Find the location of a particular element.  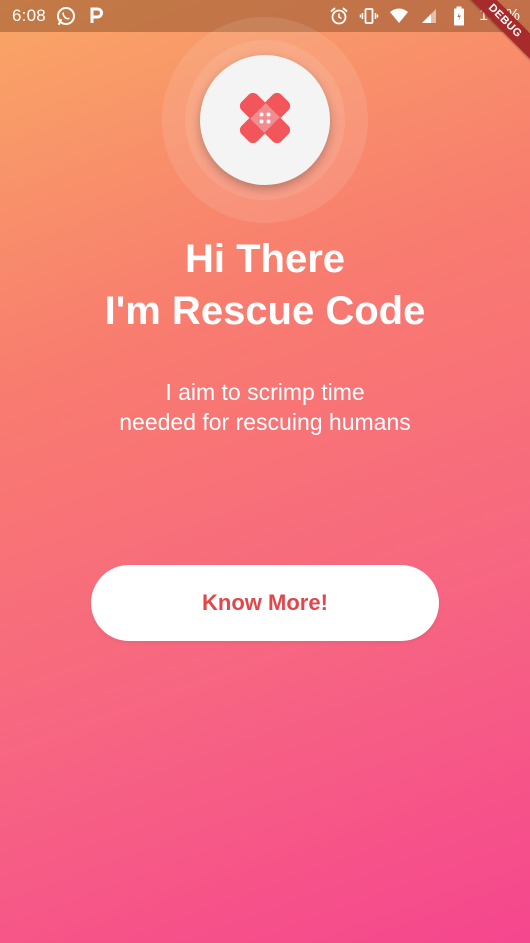

battery-icon is located at coordinates (459, 16).